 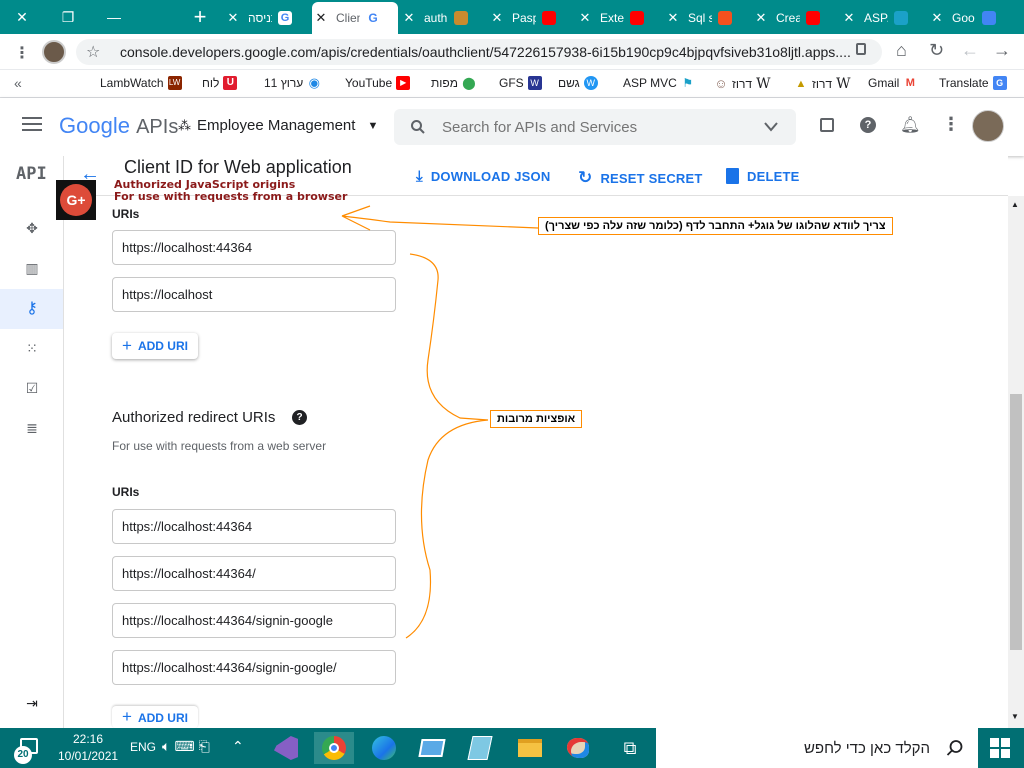 What do you see at coordinates (531, 18) in the screenshot?
I see `tab-3: ✕ Pasp` at bounding box center [531, 18].